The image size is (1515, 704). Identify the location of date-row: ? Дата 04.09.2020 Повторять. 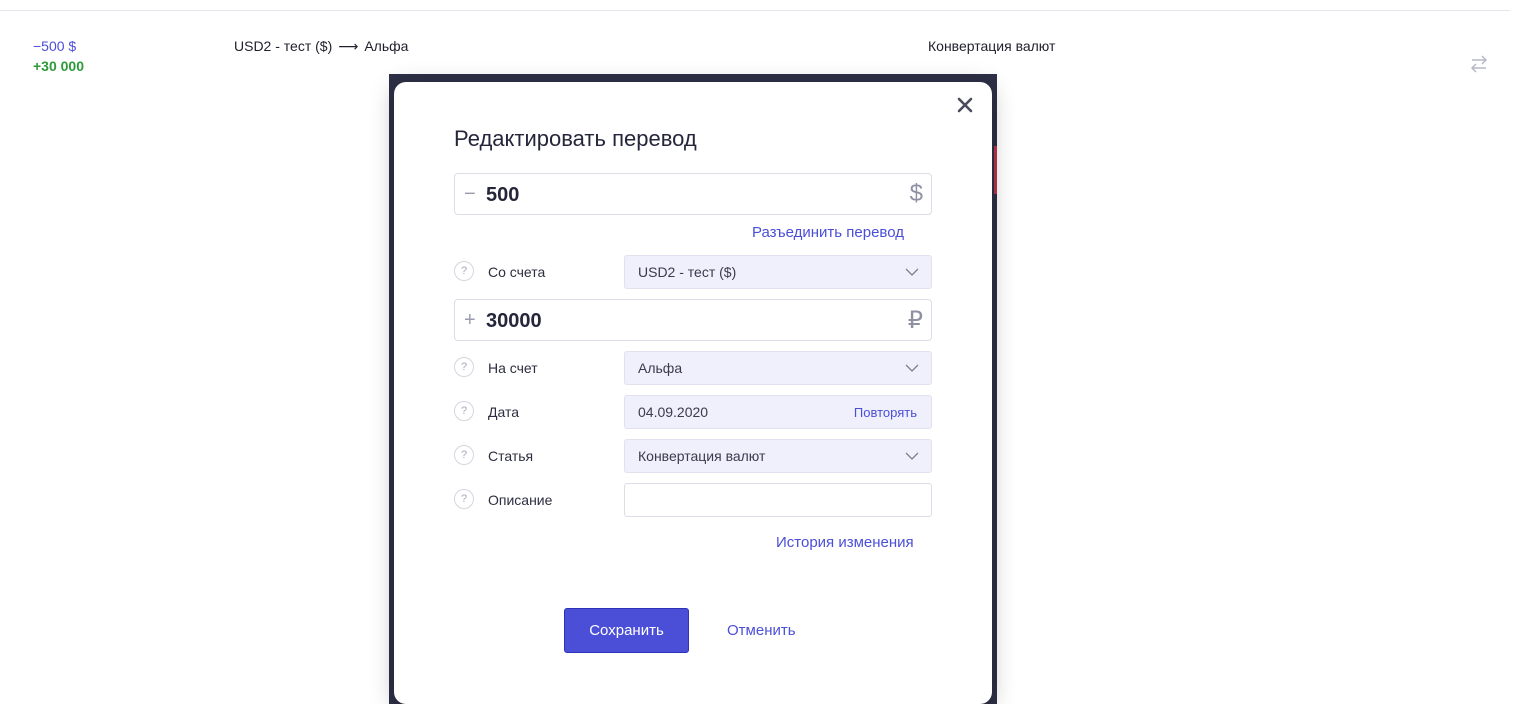
(693, 412).